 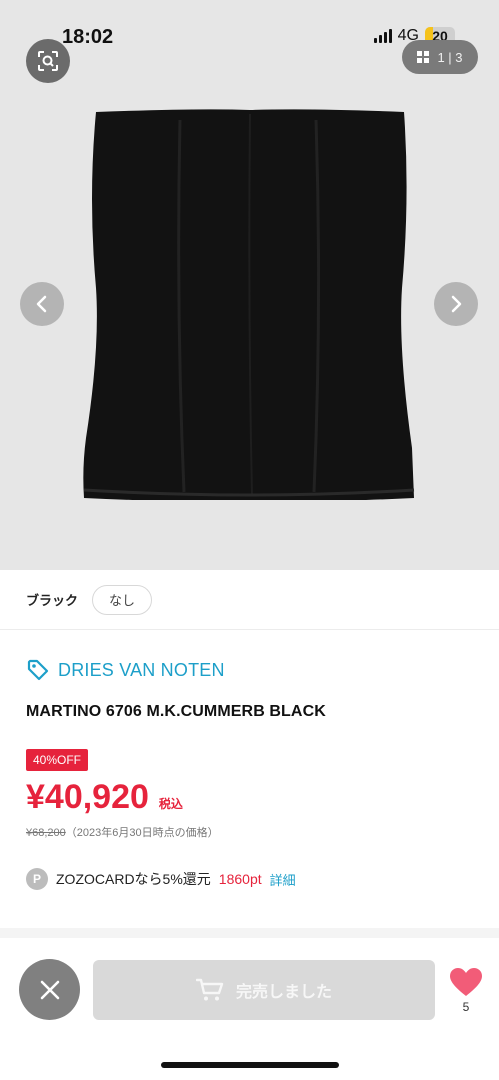 I want to click on section-divider, so click(x=249, y=933).